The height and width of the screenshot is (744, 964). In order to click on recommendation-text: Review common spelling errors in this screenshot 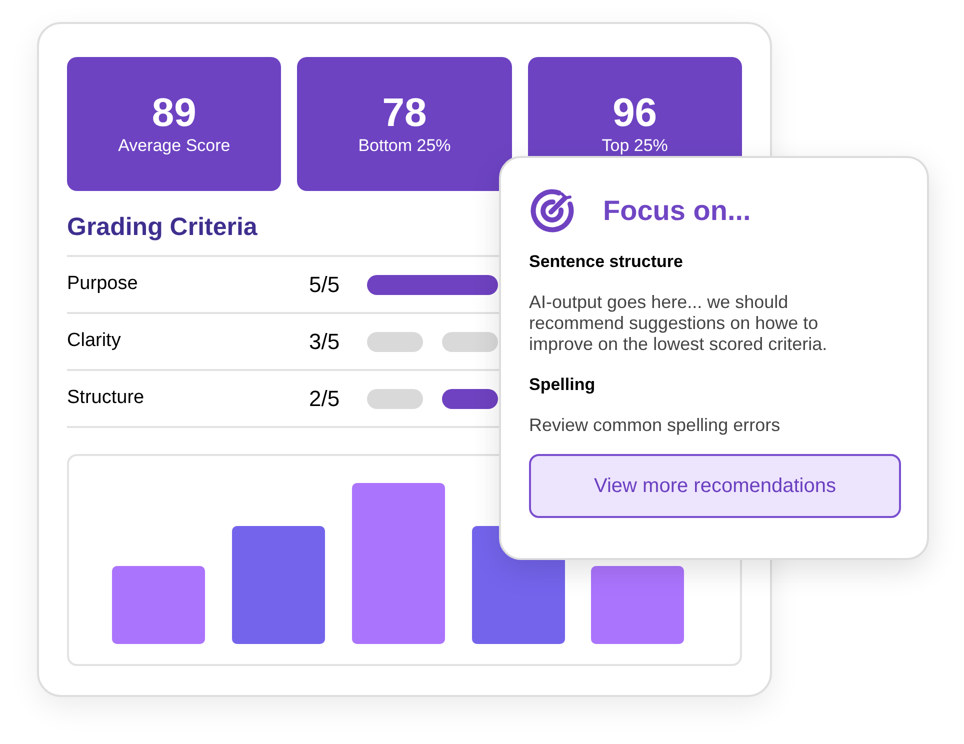, I will do `click(655, 425)`.